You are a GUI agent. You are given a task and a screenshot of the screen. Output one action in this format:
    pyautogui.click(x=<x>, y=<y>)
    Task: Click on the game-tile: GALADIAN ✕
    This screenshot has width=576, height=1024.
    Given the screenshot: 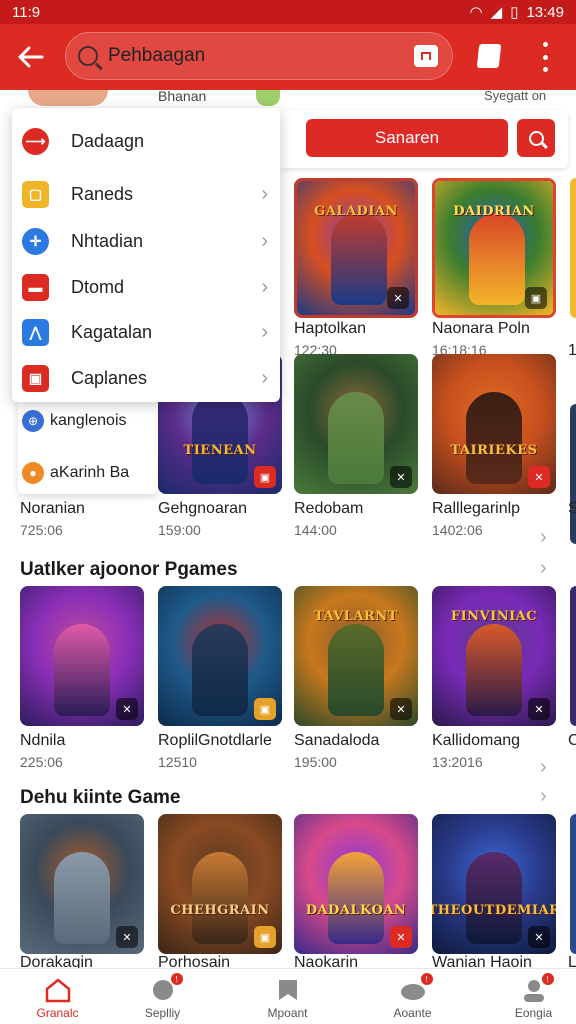 What is the action you would take?
    pyautogui.click(x=356, y=248)
    